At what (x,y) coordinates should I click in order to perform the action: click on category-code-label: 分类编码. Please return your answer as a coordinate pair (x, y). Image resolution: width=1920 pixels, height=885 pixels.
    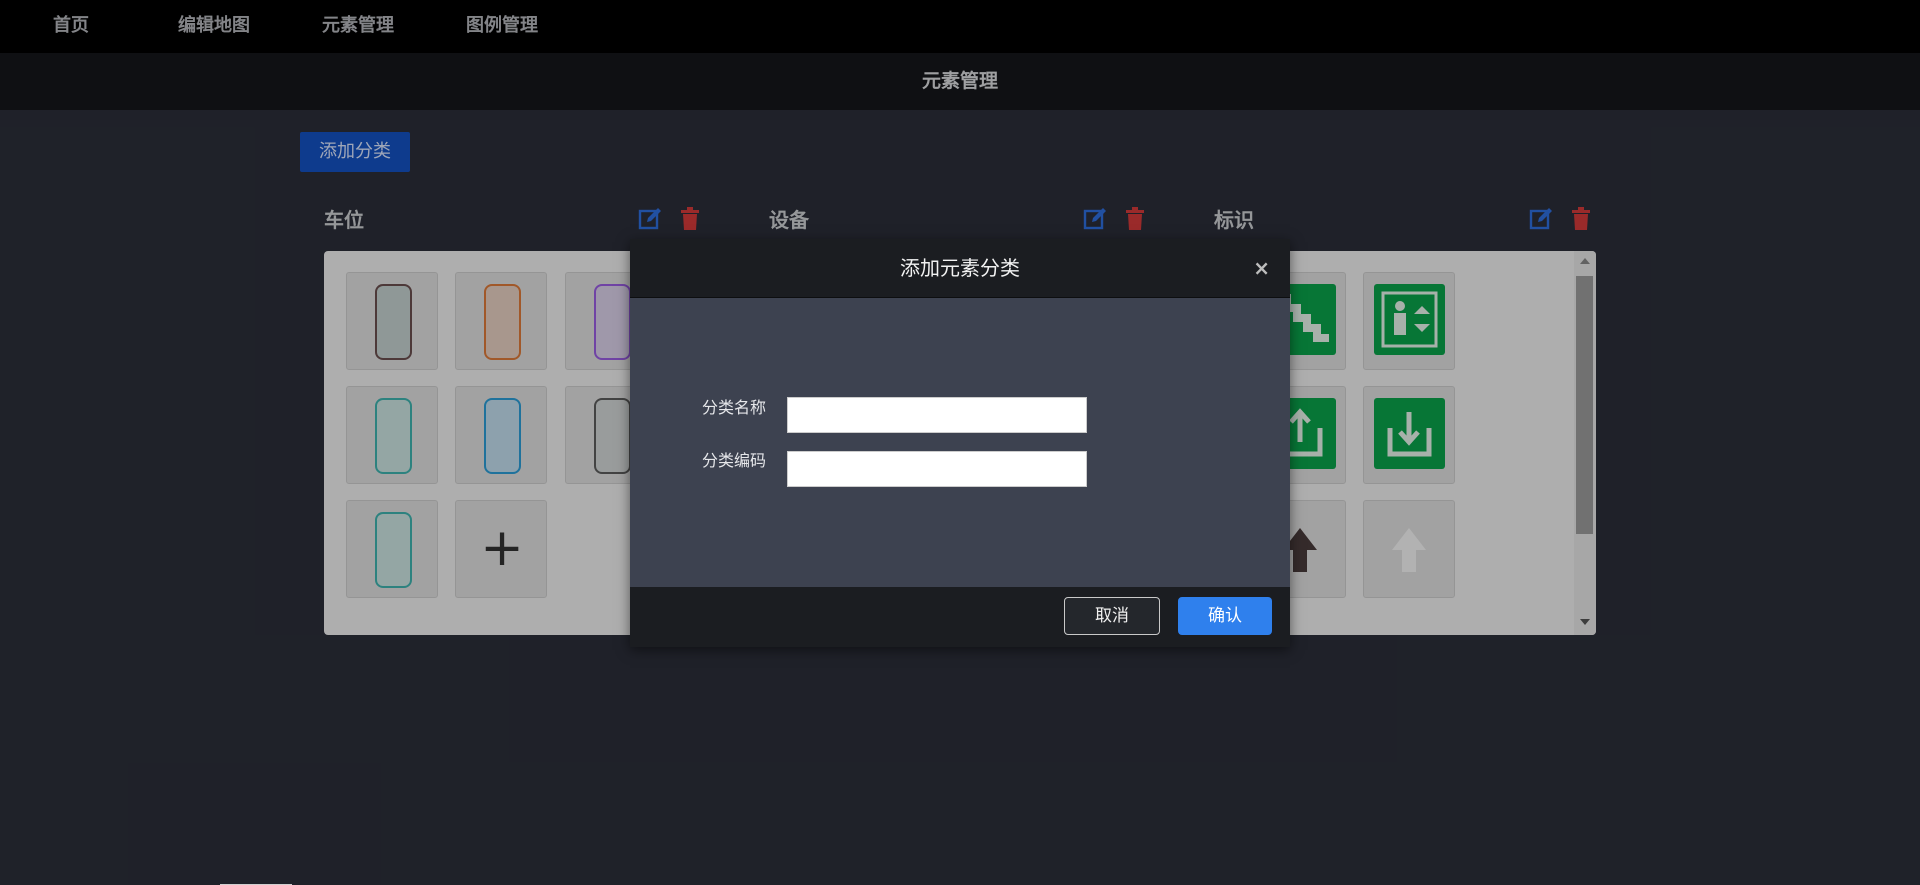
    Looking at the image, I should click on (734, 460).